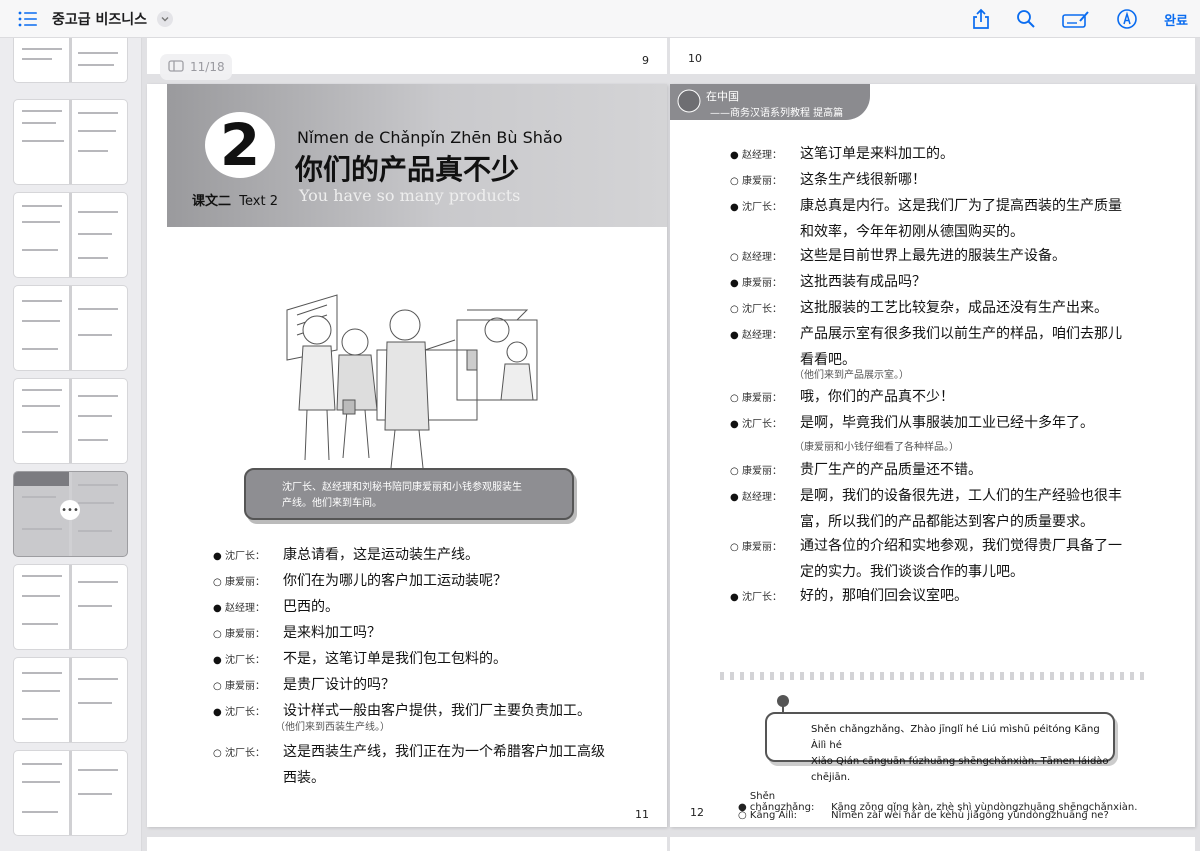 The image size is (1200, 851). What do you see at coordinates (842, 154) in the screenshot?
I see `dialogue-line: ● 赵经理： 这笔订单是来料加工的。` at bounding box center [842, 154].